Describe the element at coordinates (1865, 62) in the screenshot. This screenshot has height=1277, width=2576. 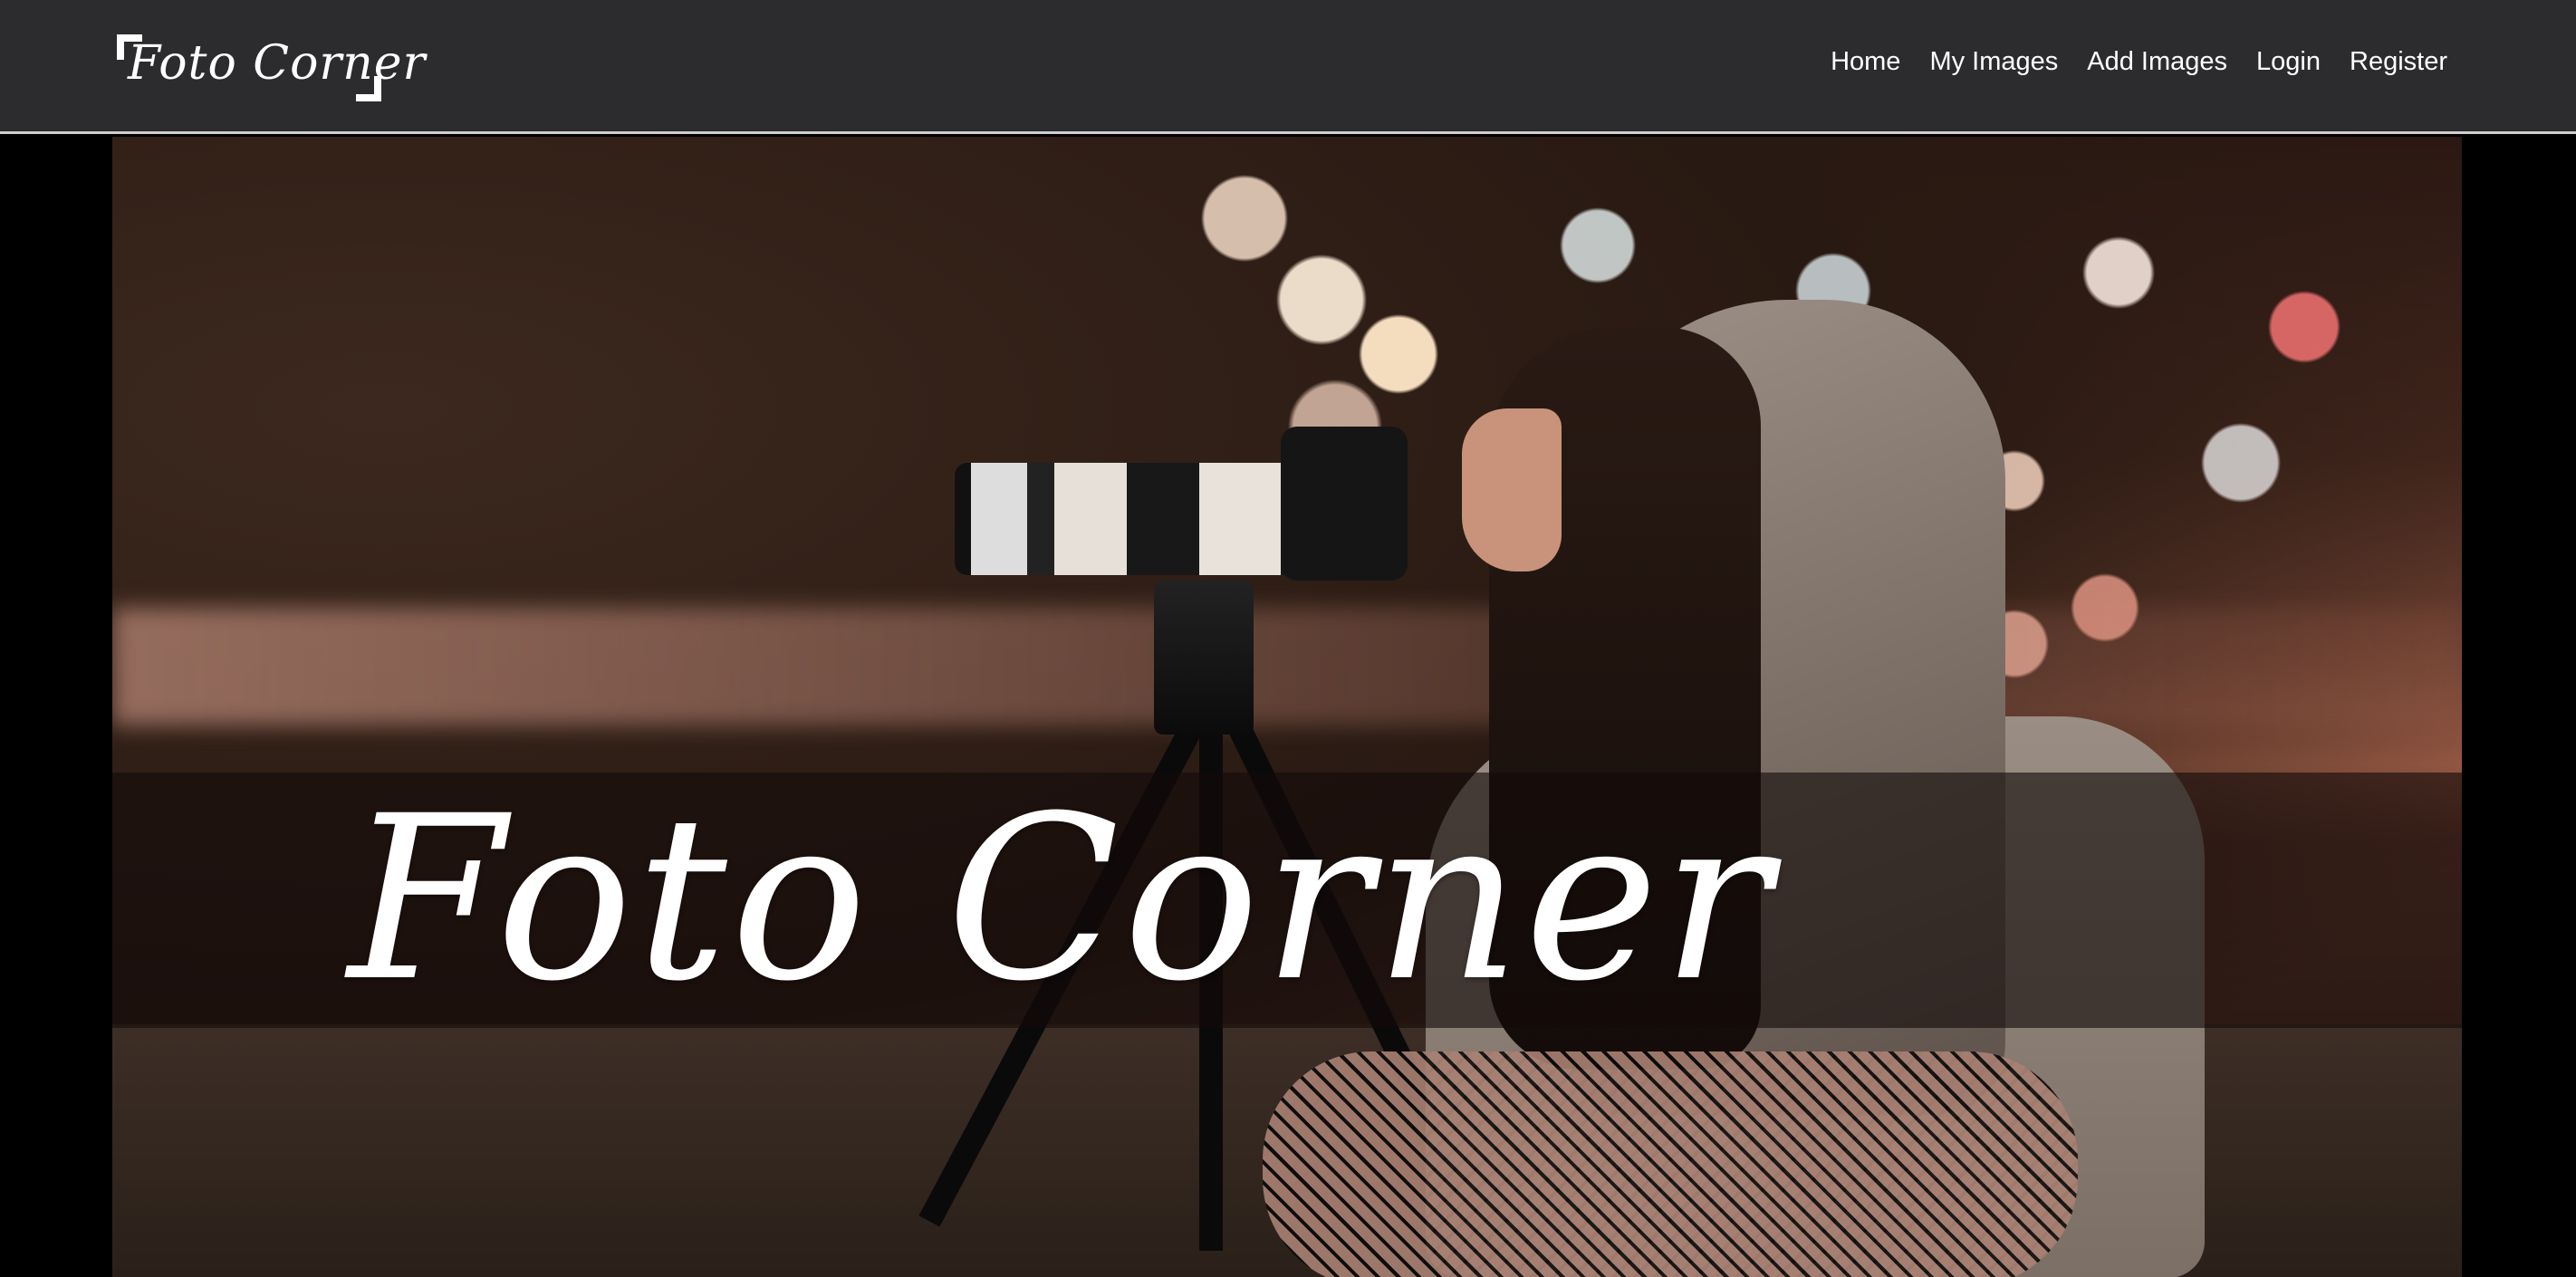
I see `nav-home: Home` at that location.